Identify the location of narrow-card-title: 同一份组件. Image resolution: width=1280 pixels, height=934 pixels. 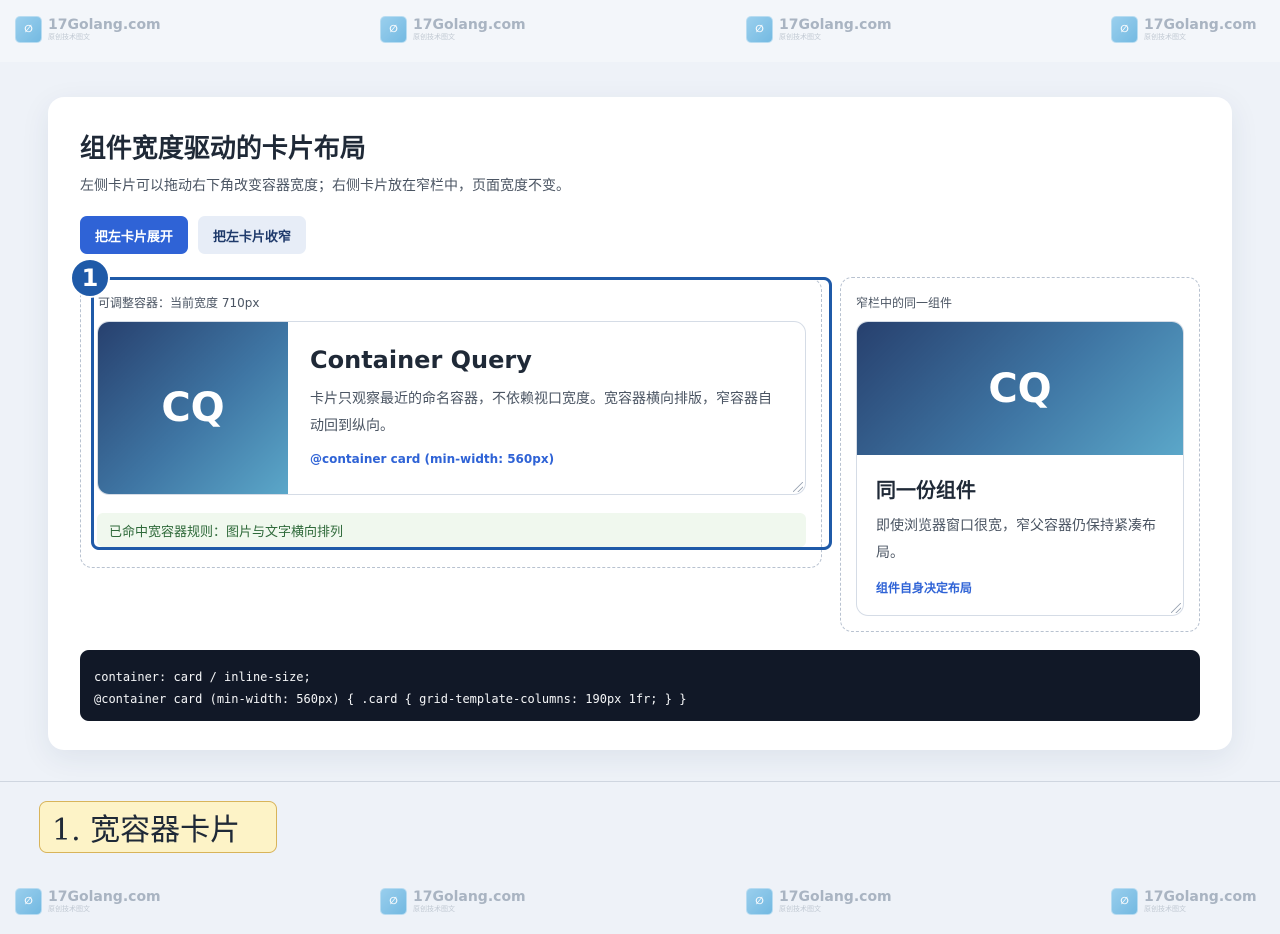
(926, 490).